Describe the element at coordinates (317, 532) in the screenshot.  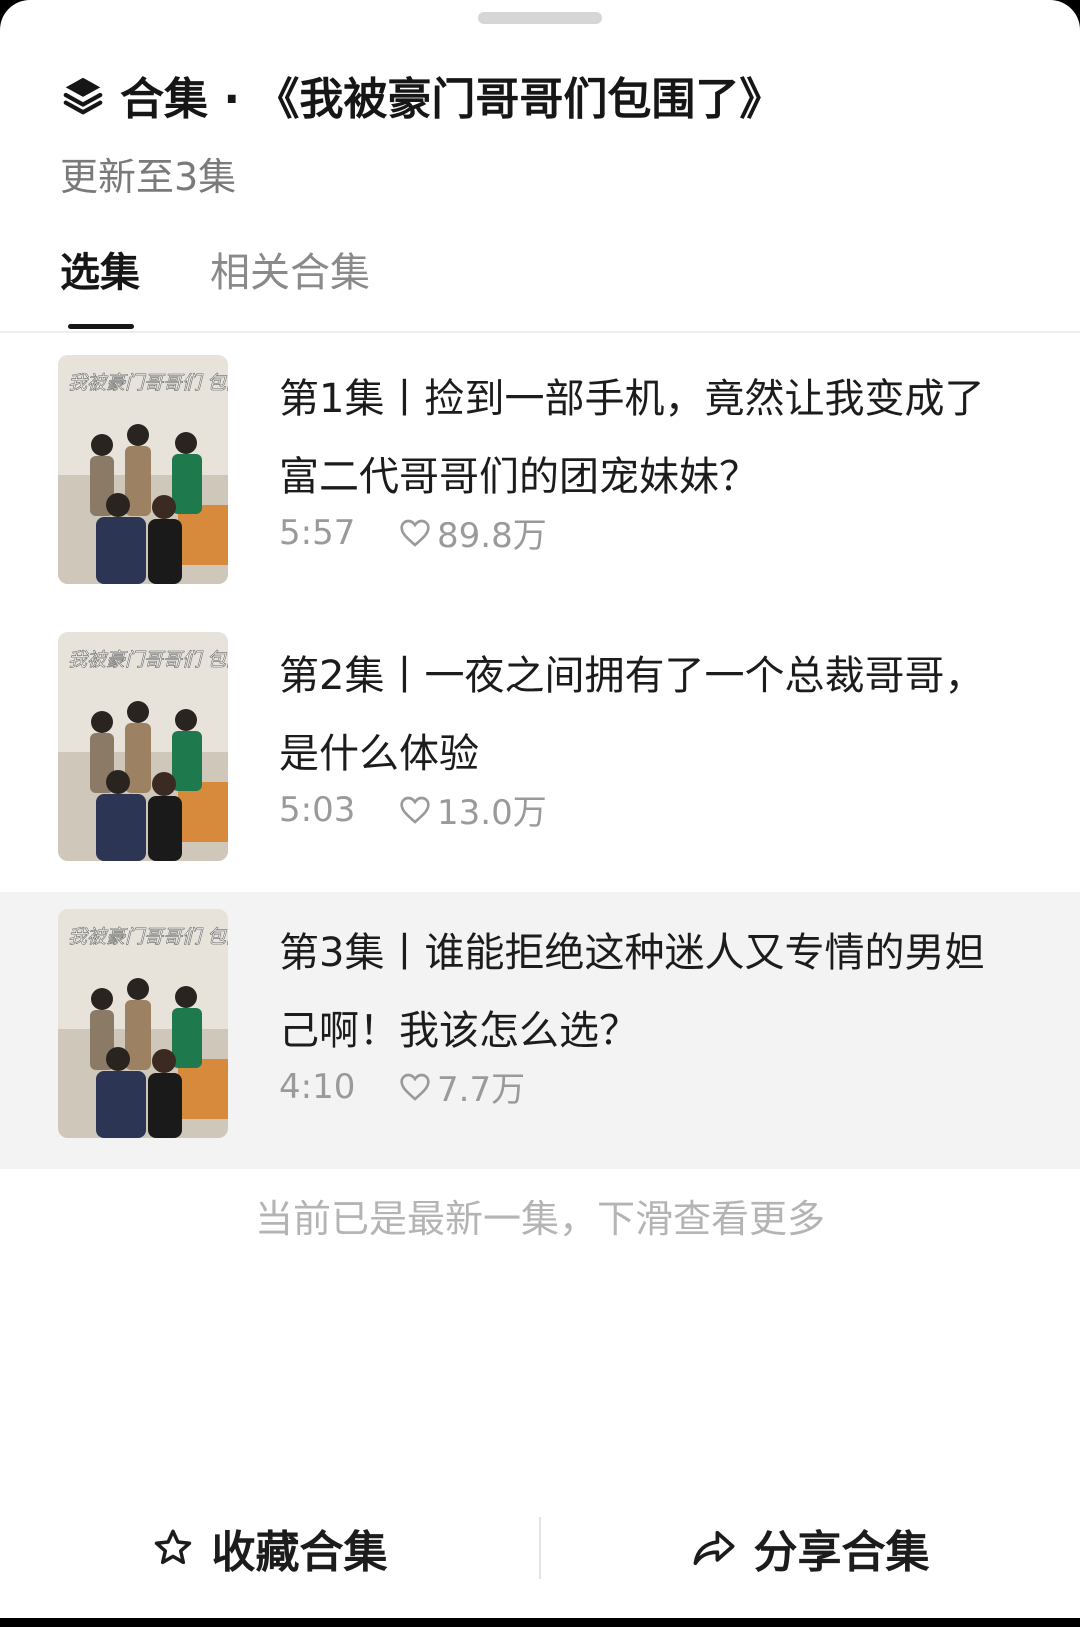
I see `episode-duration: 5:57` at that location.